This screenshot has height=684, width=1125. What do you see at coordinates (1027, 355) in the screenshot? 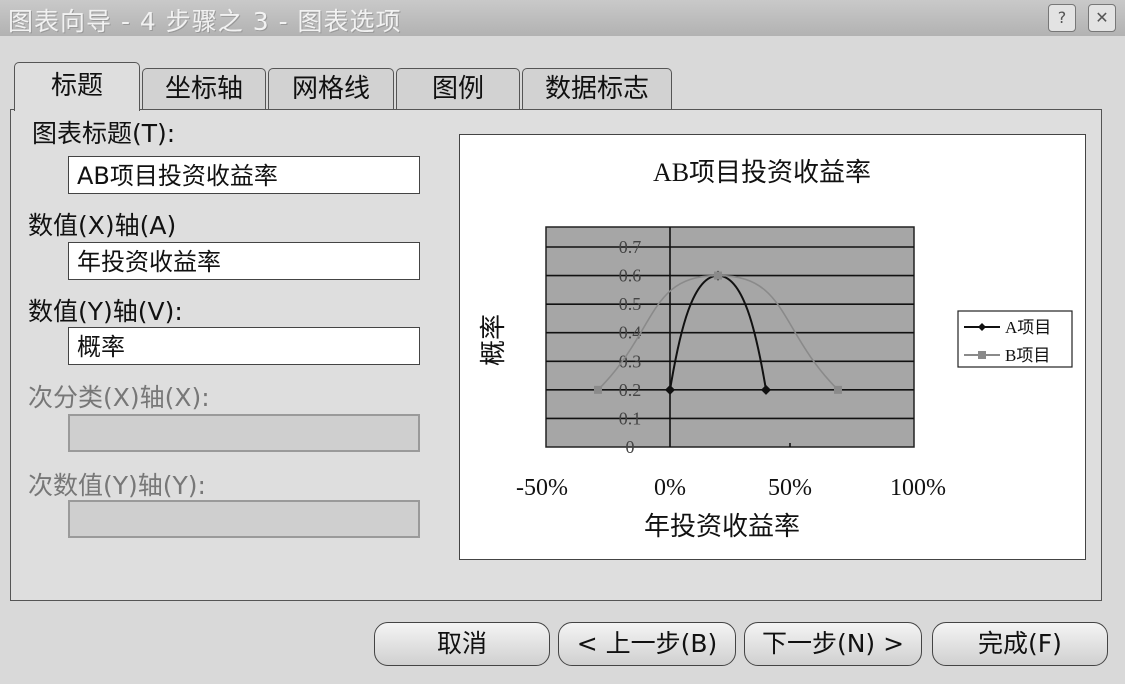
I see `legend-label: B项目` at bounding box center [1027, 355].